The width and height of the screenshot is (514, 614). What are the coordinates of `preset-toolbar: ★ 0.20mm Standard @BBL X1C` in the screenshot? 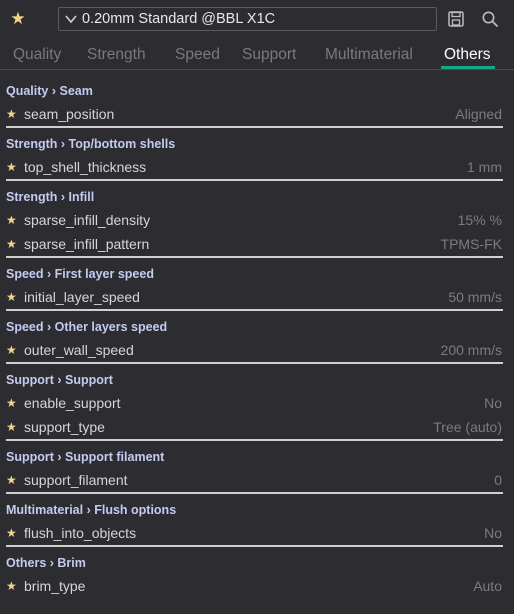 It's located at (257, 20).